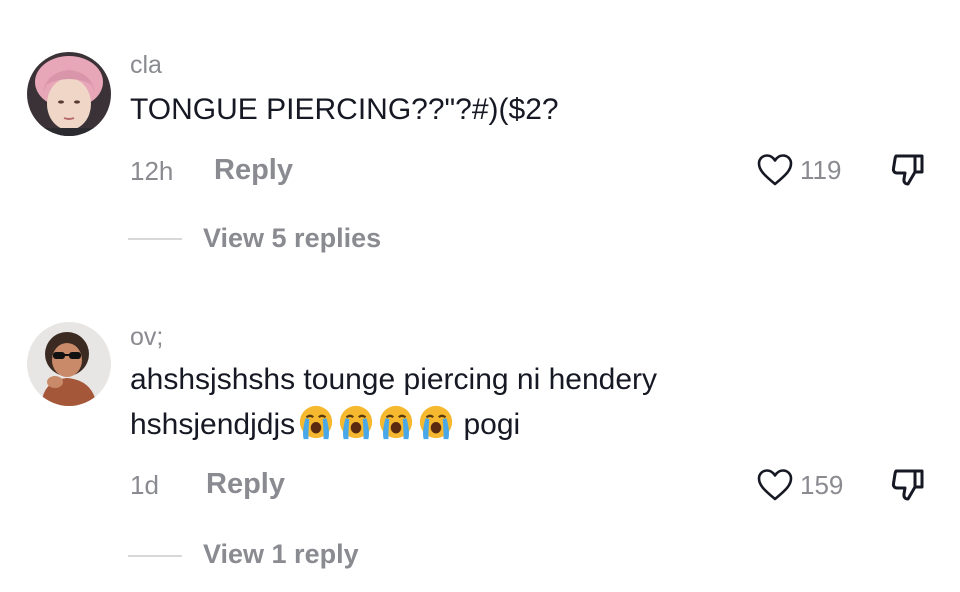 The image size is (960, 592). I want to click on dislike-button, so click(908, 485).